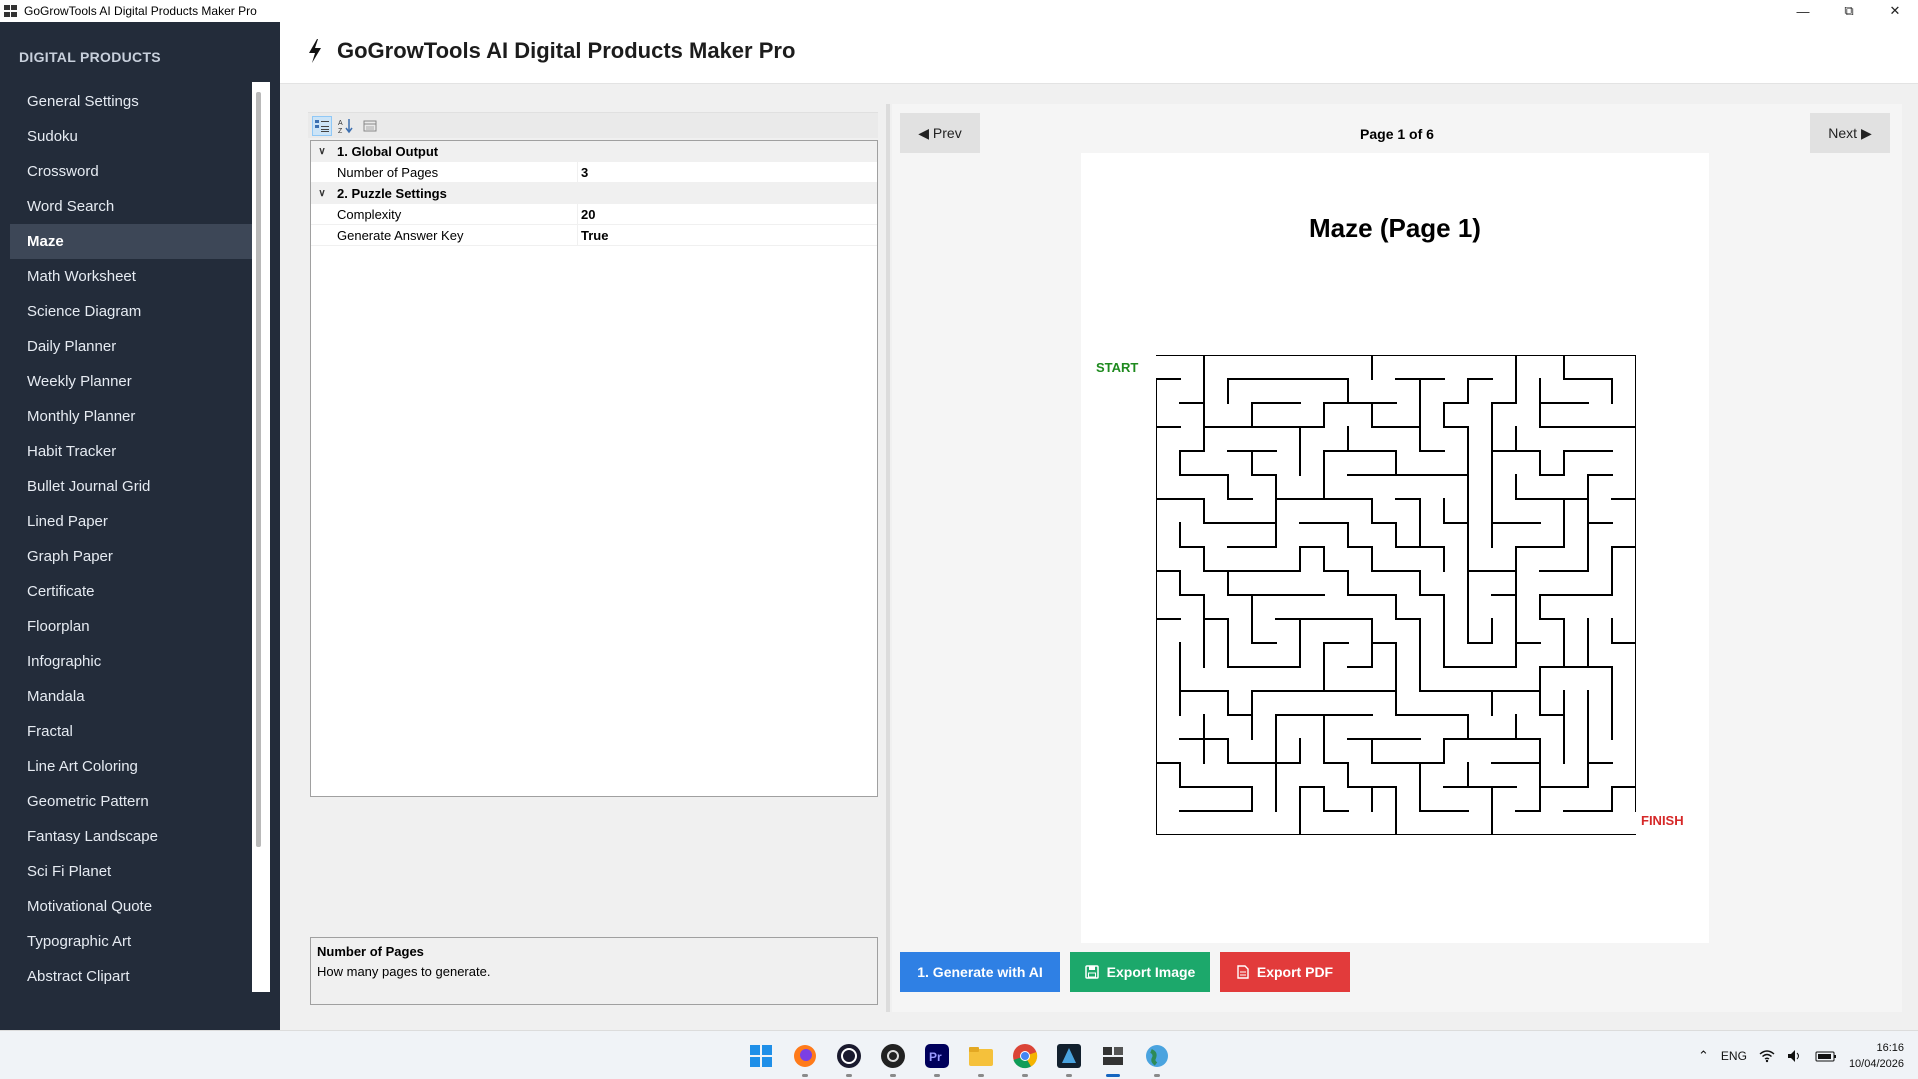  What do you see at coordinates (849, 1058) in the screenshot?
I see `obs-icon` at bounding box center [849, 1058].